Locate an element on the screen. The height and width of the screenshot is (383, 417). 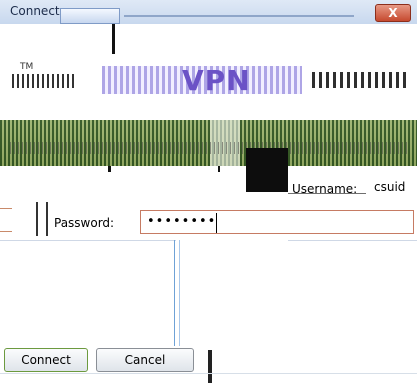
logo: TM VPN is located at coordinates (211, 79).